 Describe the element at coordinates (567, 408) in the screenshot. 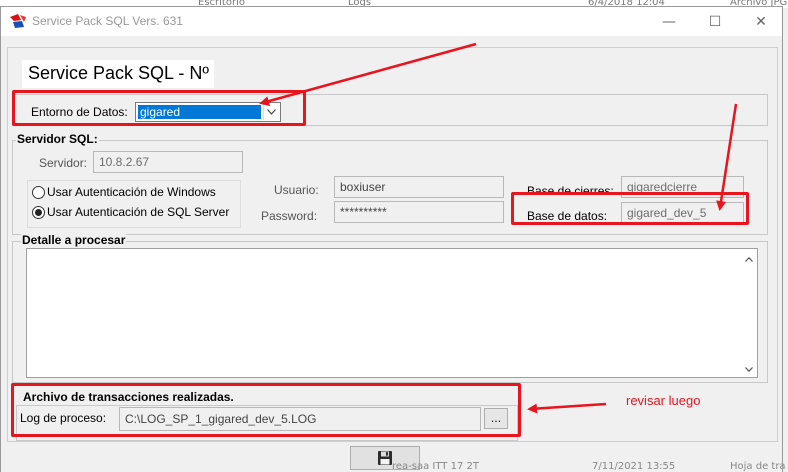

I see `arrow-to-log` at that location.